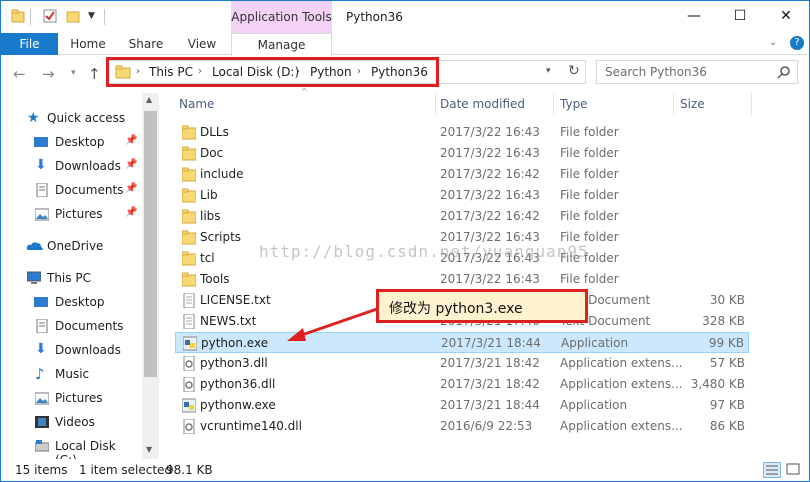 The width and height of the screenshot is (810, 482). Describe the element at coordinates (490, 174) in the screenshot. I see `file-date: 2017/3/22 16:42` at that location.